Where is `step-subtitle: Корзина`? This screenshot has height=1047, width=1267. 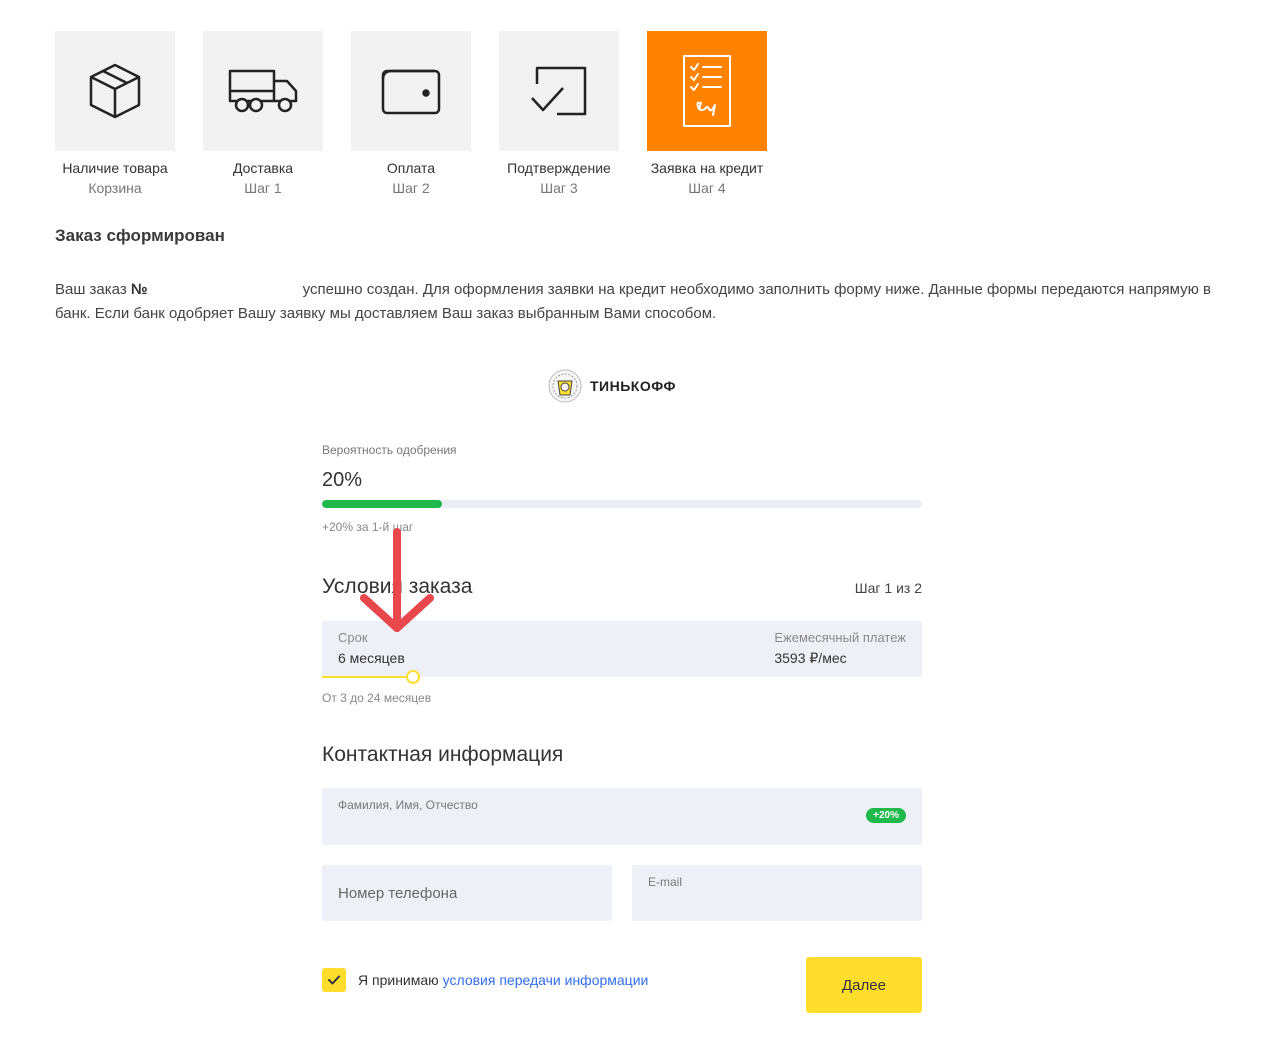 step-subtitle: Корзина is located at coordinates (115, 188).